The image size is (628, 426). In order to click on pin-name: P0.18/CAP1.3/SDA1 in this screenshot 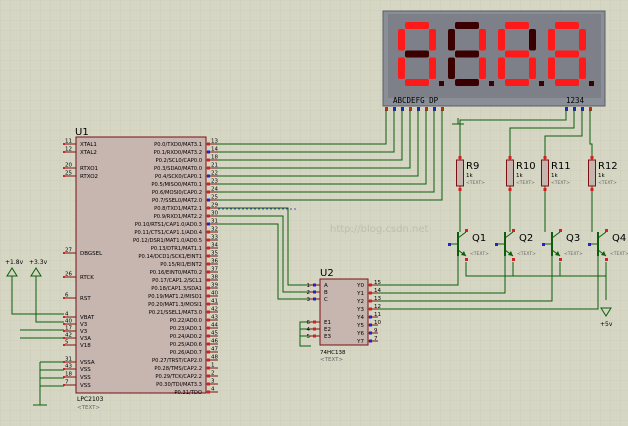, I will do `click(176, 289)`.